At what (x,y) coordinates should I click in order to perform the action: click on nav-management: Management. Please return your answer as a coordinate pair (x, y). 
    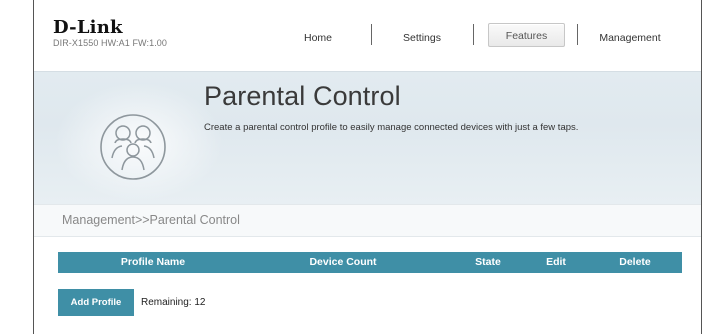
    Looking at the image, I should click on (630, 38).